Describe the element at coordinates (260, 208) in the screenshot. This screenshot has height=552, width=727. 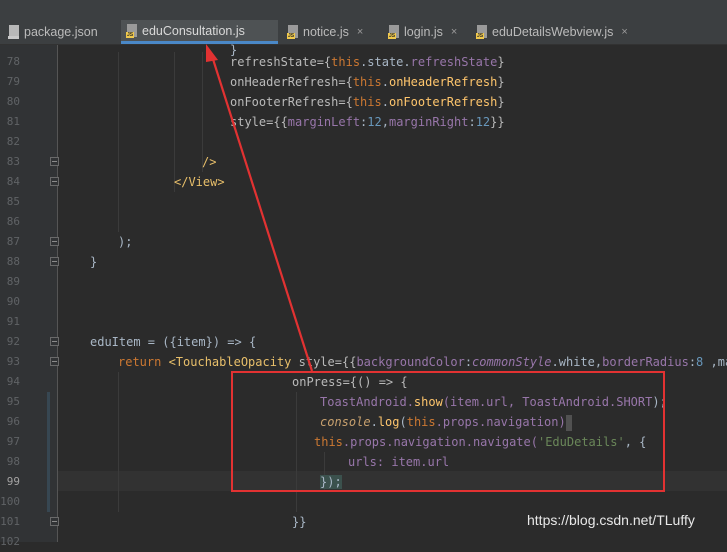
I see `annotation-arrow` at that location.